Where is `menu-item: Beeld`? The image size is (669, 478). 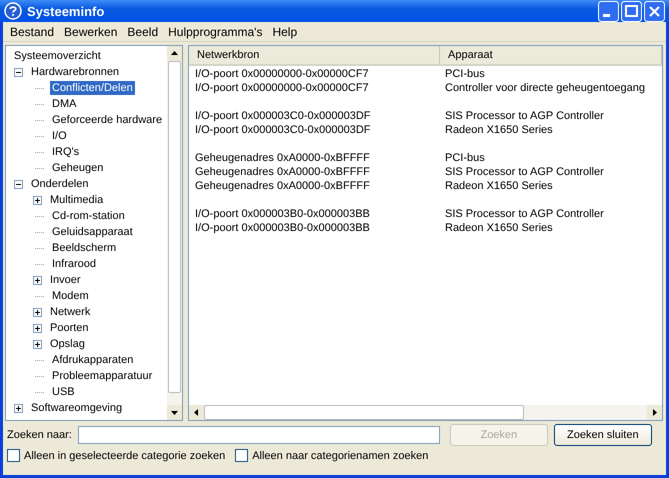
menu-item: Beeld is located at coordinates (143, 31).